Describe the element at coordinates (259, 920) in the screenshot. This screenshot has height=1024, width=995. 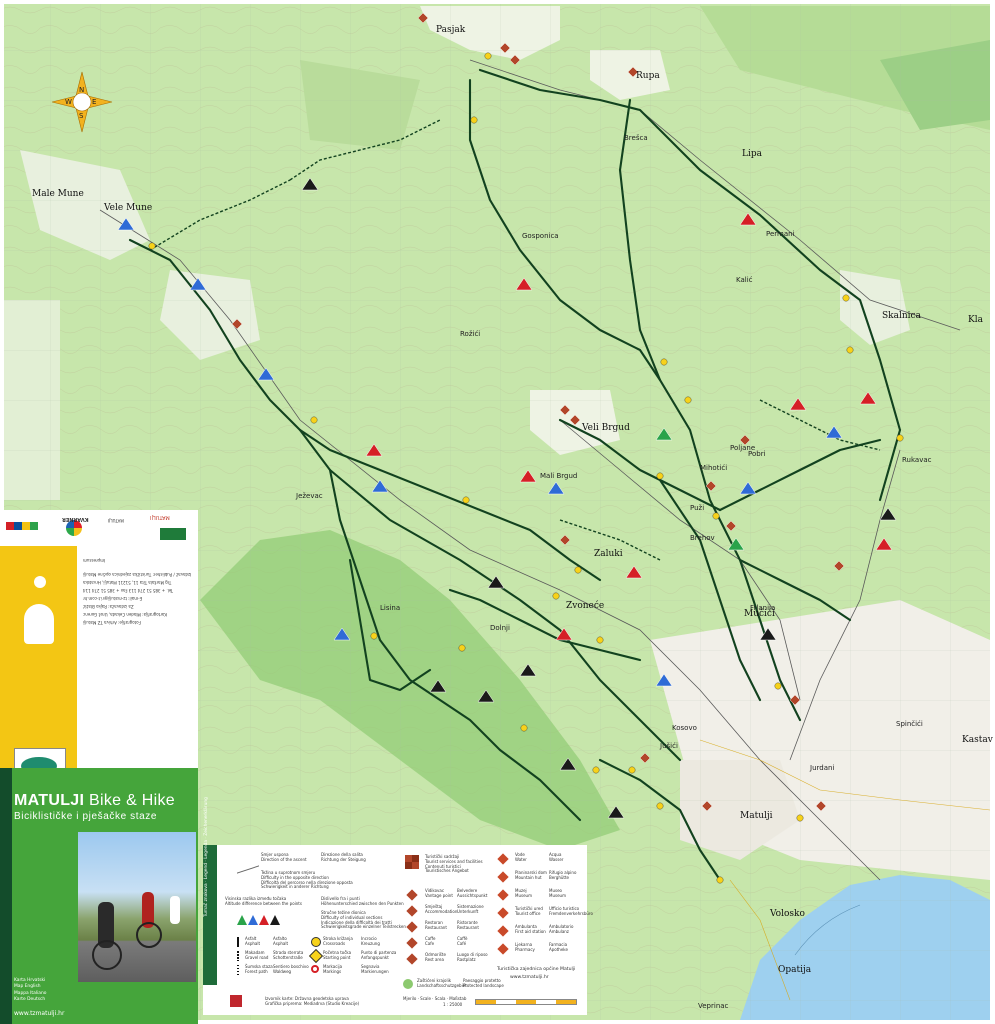
I see `difficulty-triangles-icon` at that location.